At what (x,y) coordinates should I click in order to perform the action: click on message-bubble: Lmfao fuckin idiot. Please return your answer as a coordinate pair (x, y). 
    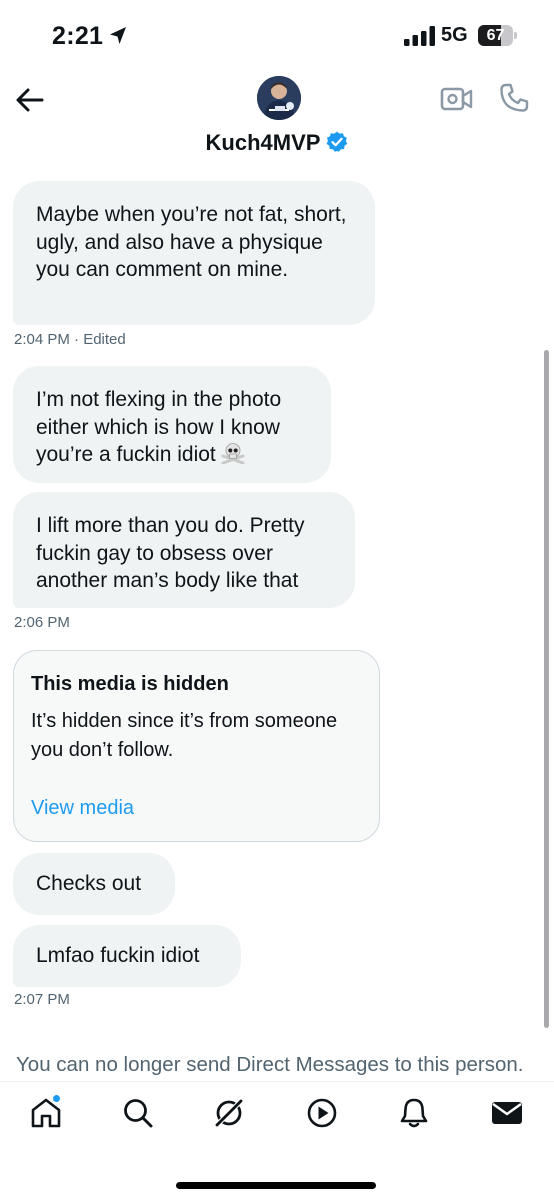
    Looking at the image, I should click on (127, 956).